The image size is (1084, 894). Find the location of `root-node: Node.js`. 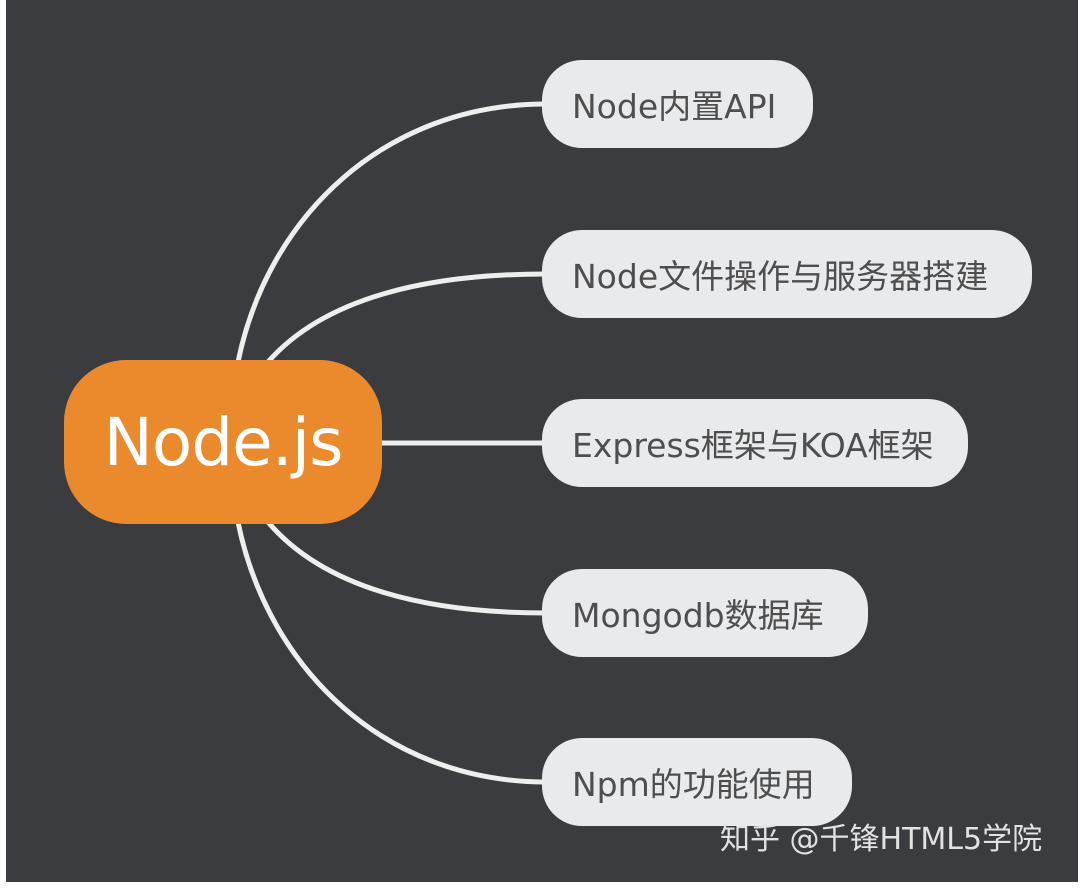

root-node: Node.js is located at coordinates (223, 442).